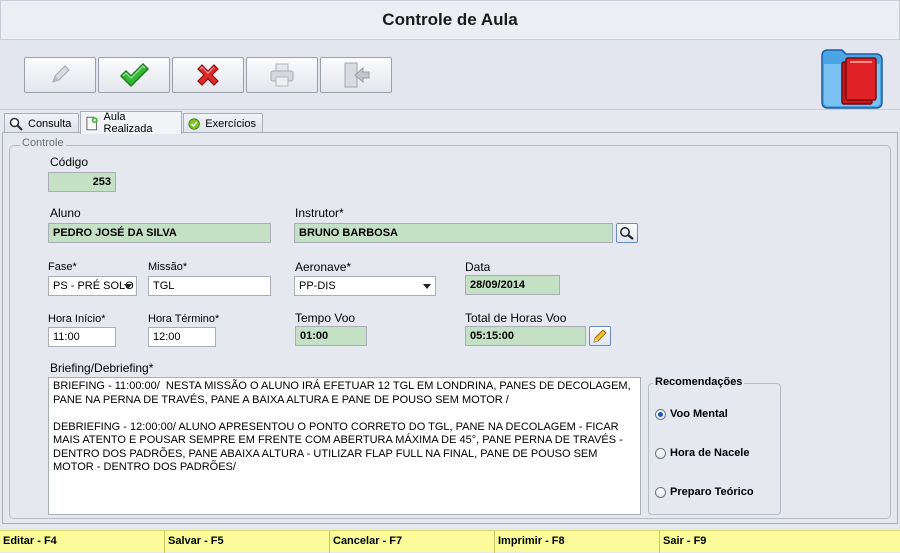  I want to click on pencil-icon, so click(600, 336).